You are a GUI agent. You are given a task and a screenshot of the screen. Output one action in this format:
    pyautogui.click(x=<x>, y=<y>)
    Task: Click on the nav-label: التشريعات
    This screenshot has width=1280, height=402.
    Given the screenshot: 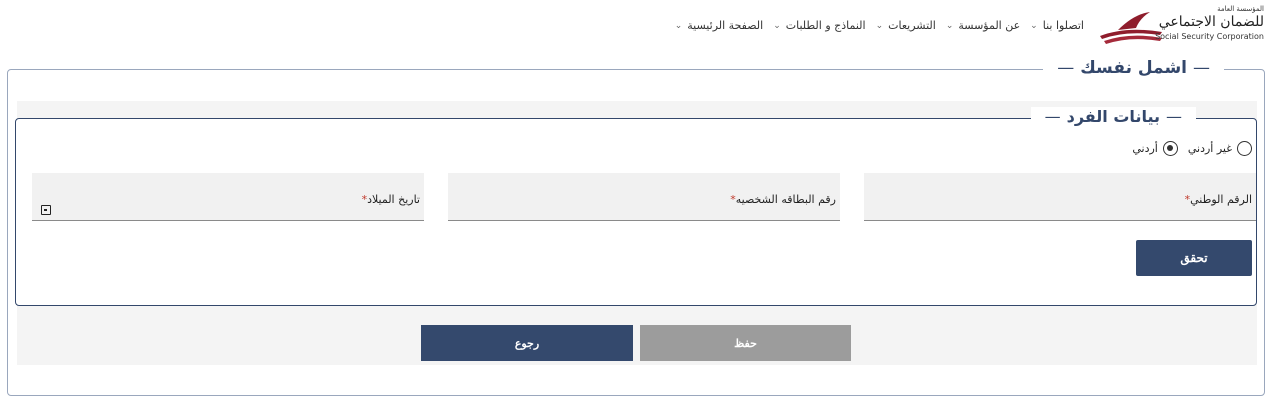 What is the action you would take?
    pyautogui.click(x=912, y=25)
    